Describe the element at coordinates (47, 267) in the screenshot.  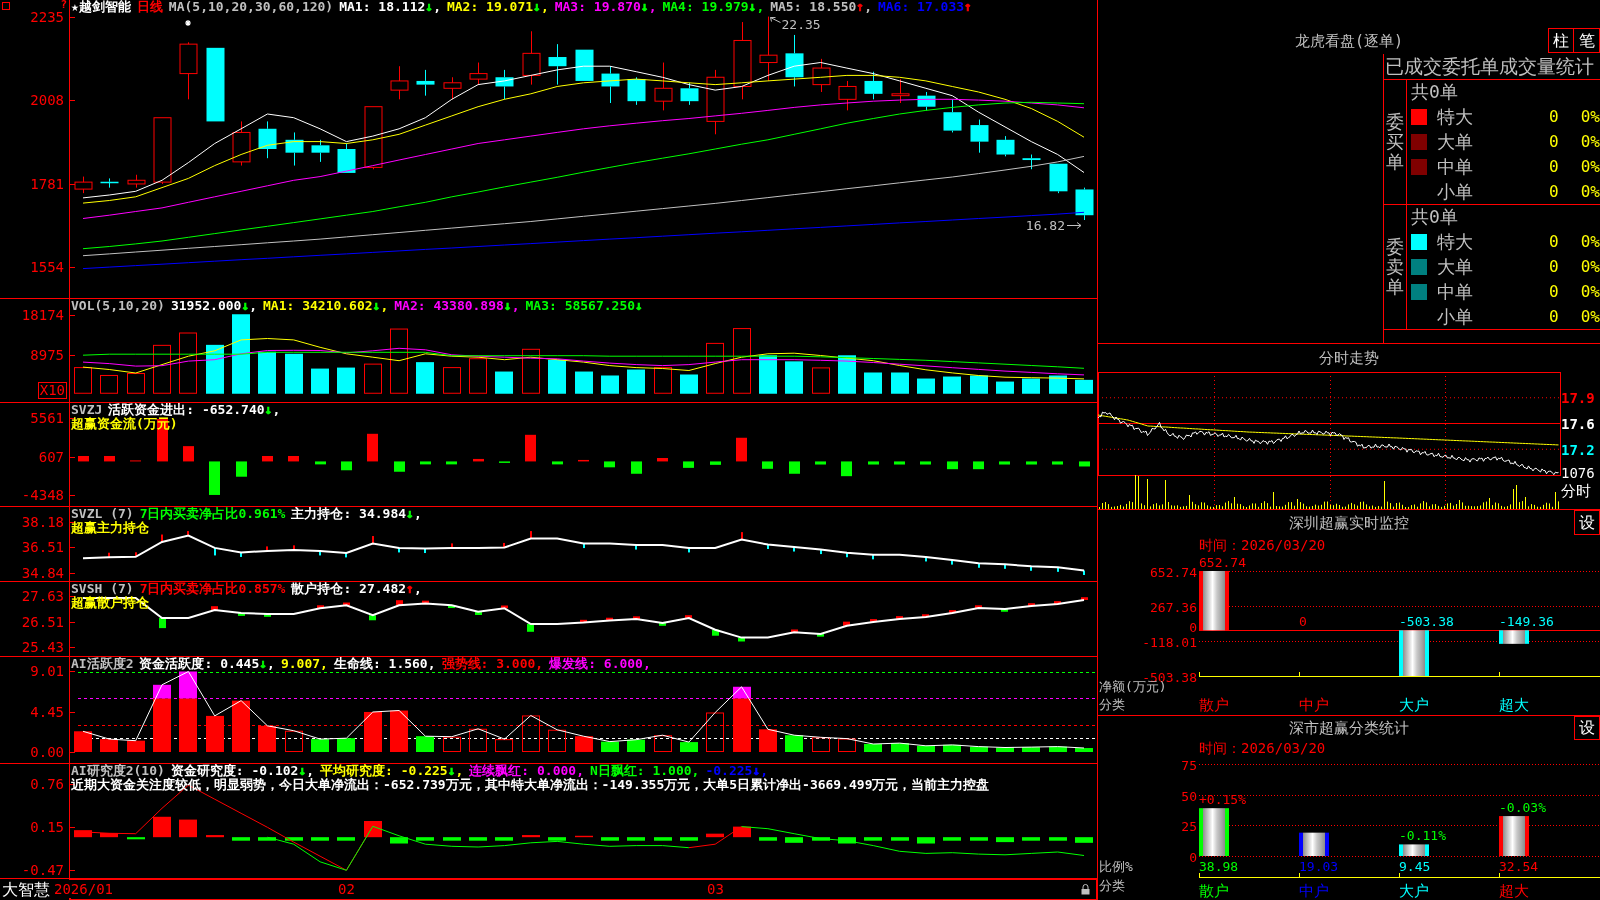
I see `axis-tick-label: 1554` at that location.